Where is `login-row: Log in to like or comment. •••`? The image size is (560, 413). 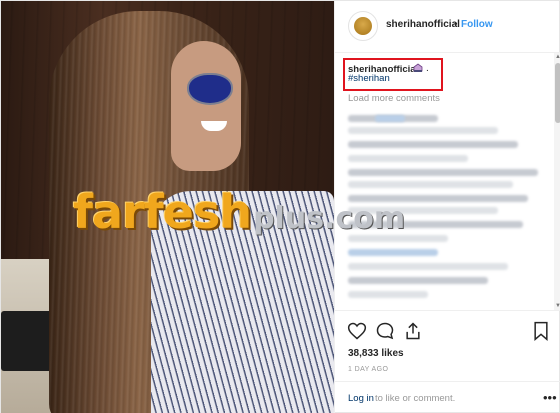
login-row: Log in to like or comment. ••• is located at coordinates (447, 397).